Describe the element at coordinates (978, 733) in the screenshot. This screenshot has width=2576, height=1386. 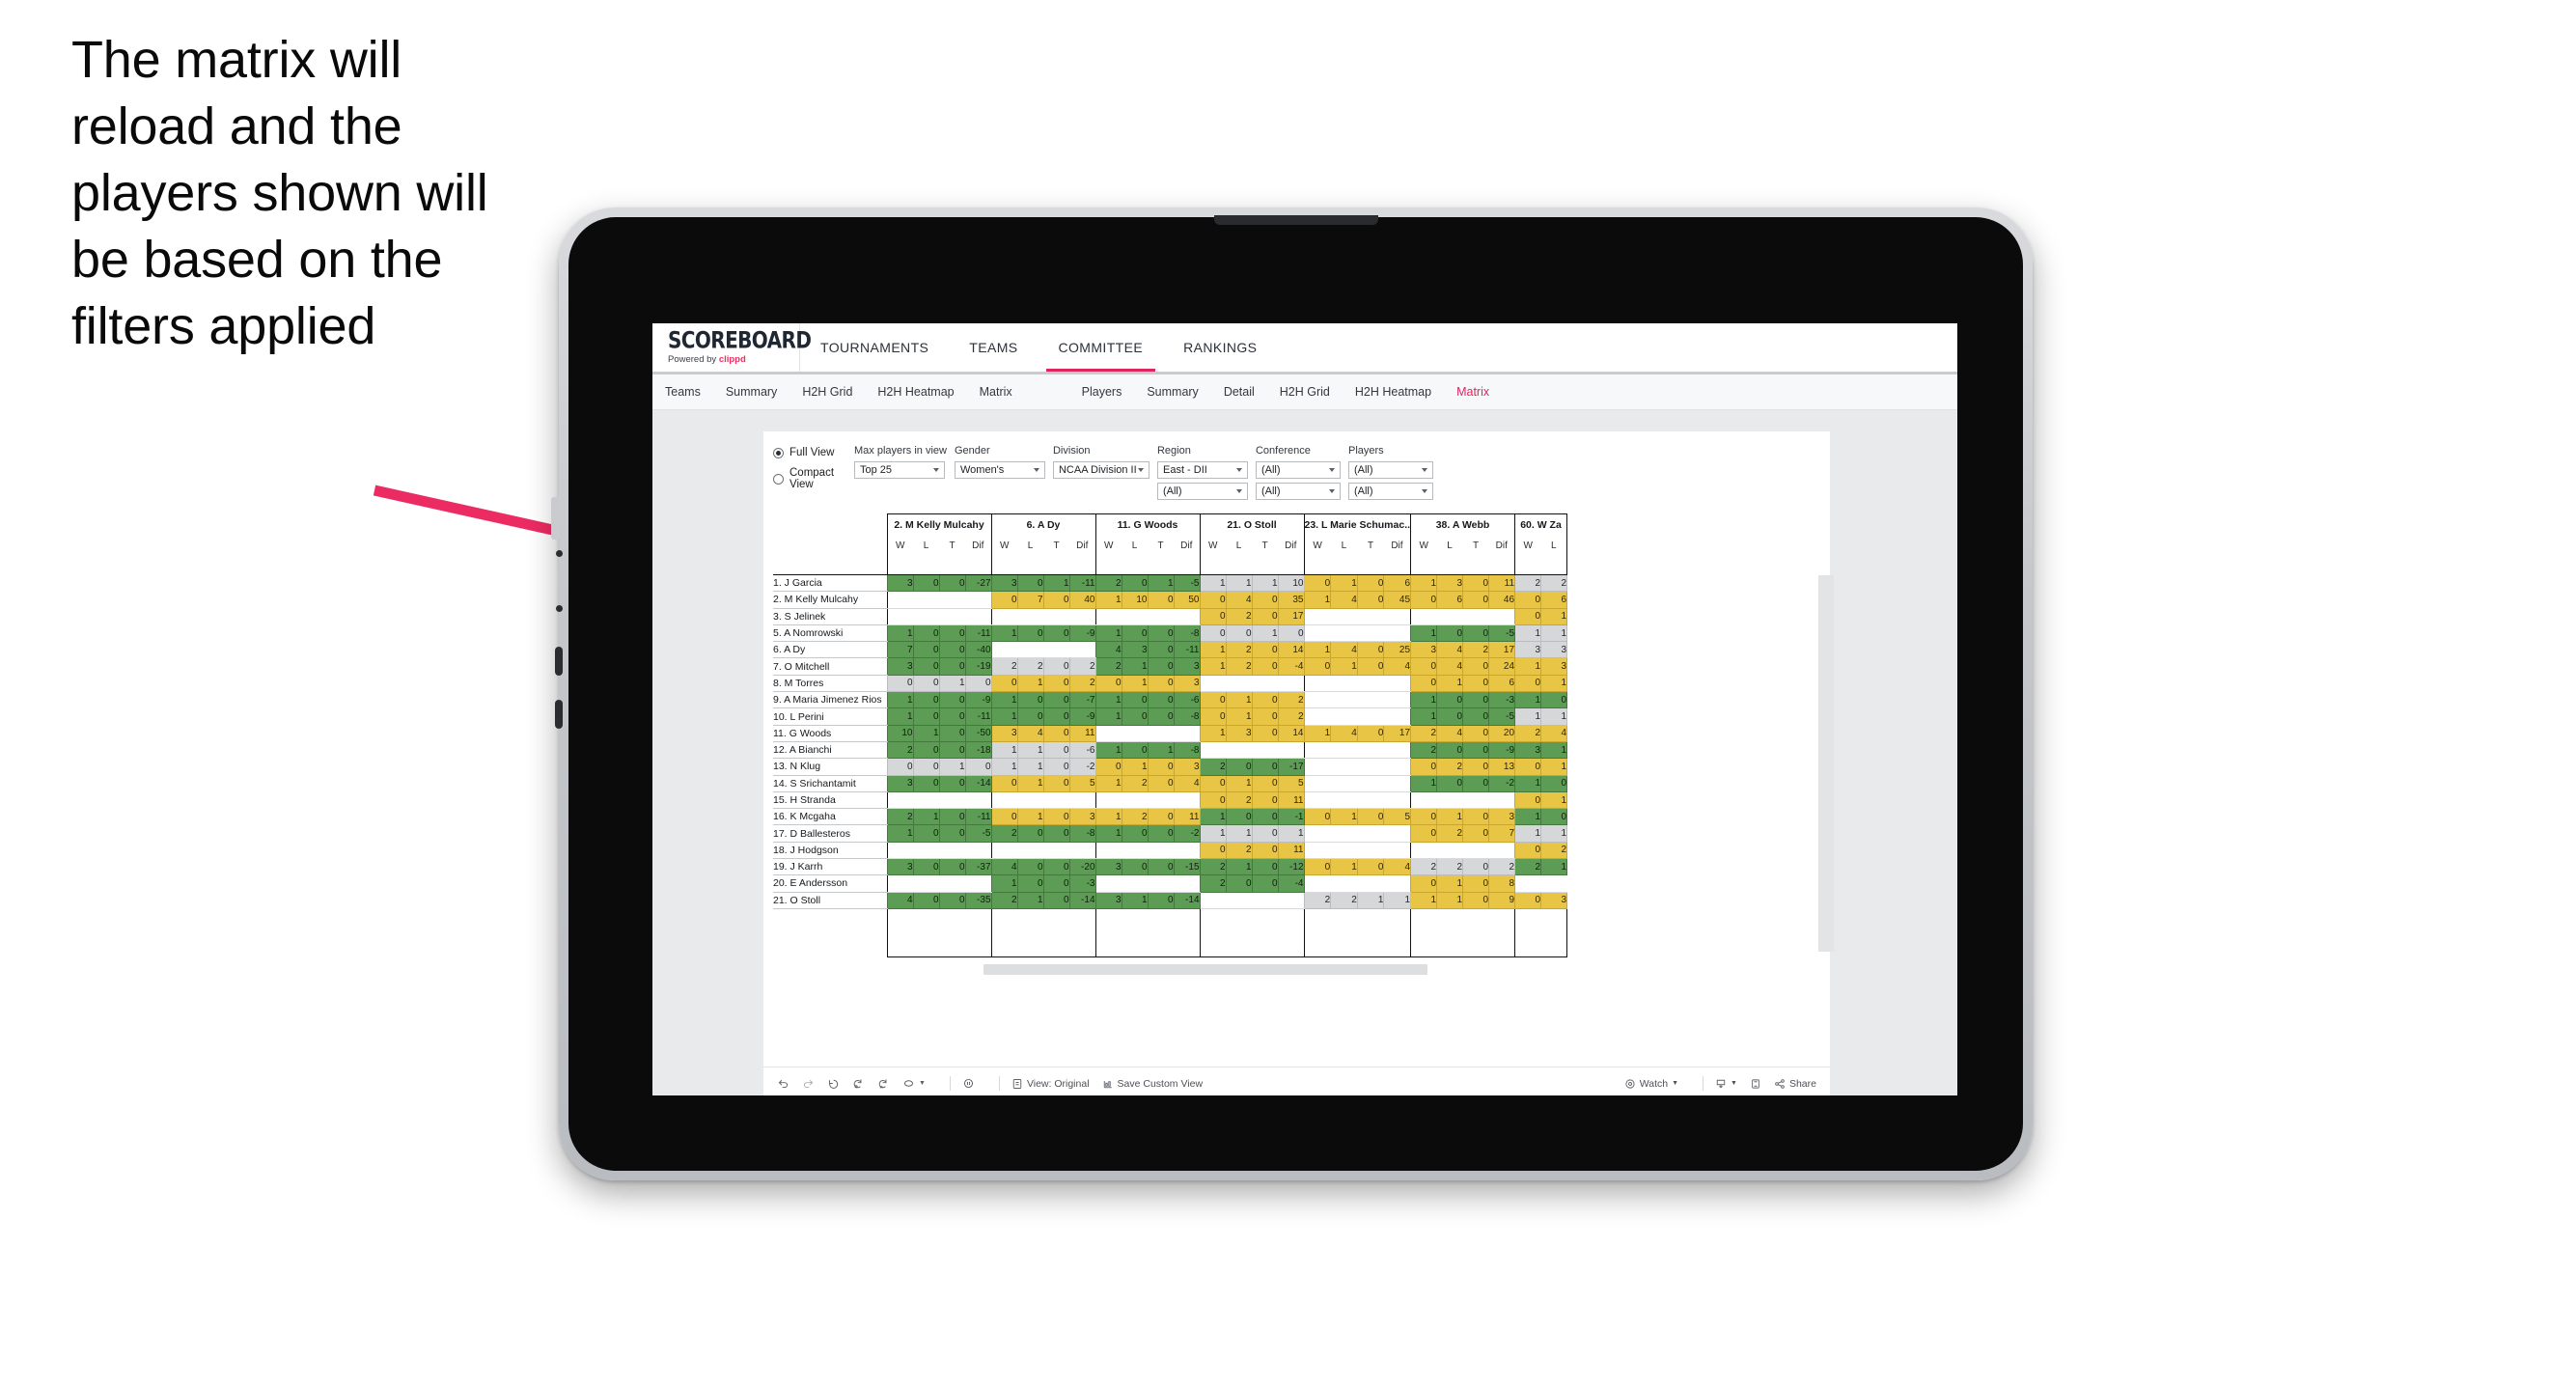
I see `matrix-cell: -50` at that location.